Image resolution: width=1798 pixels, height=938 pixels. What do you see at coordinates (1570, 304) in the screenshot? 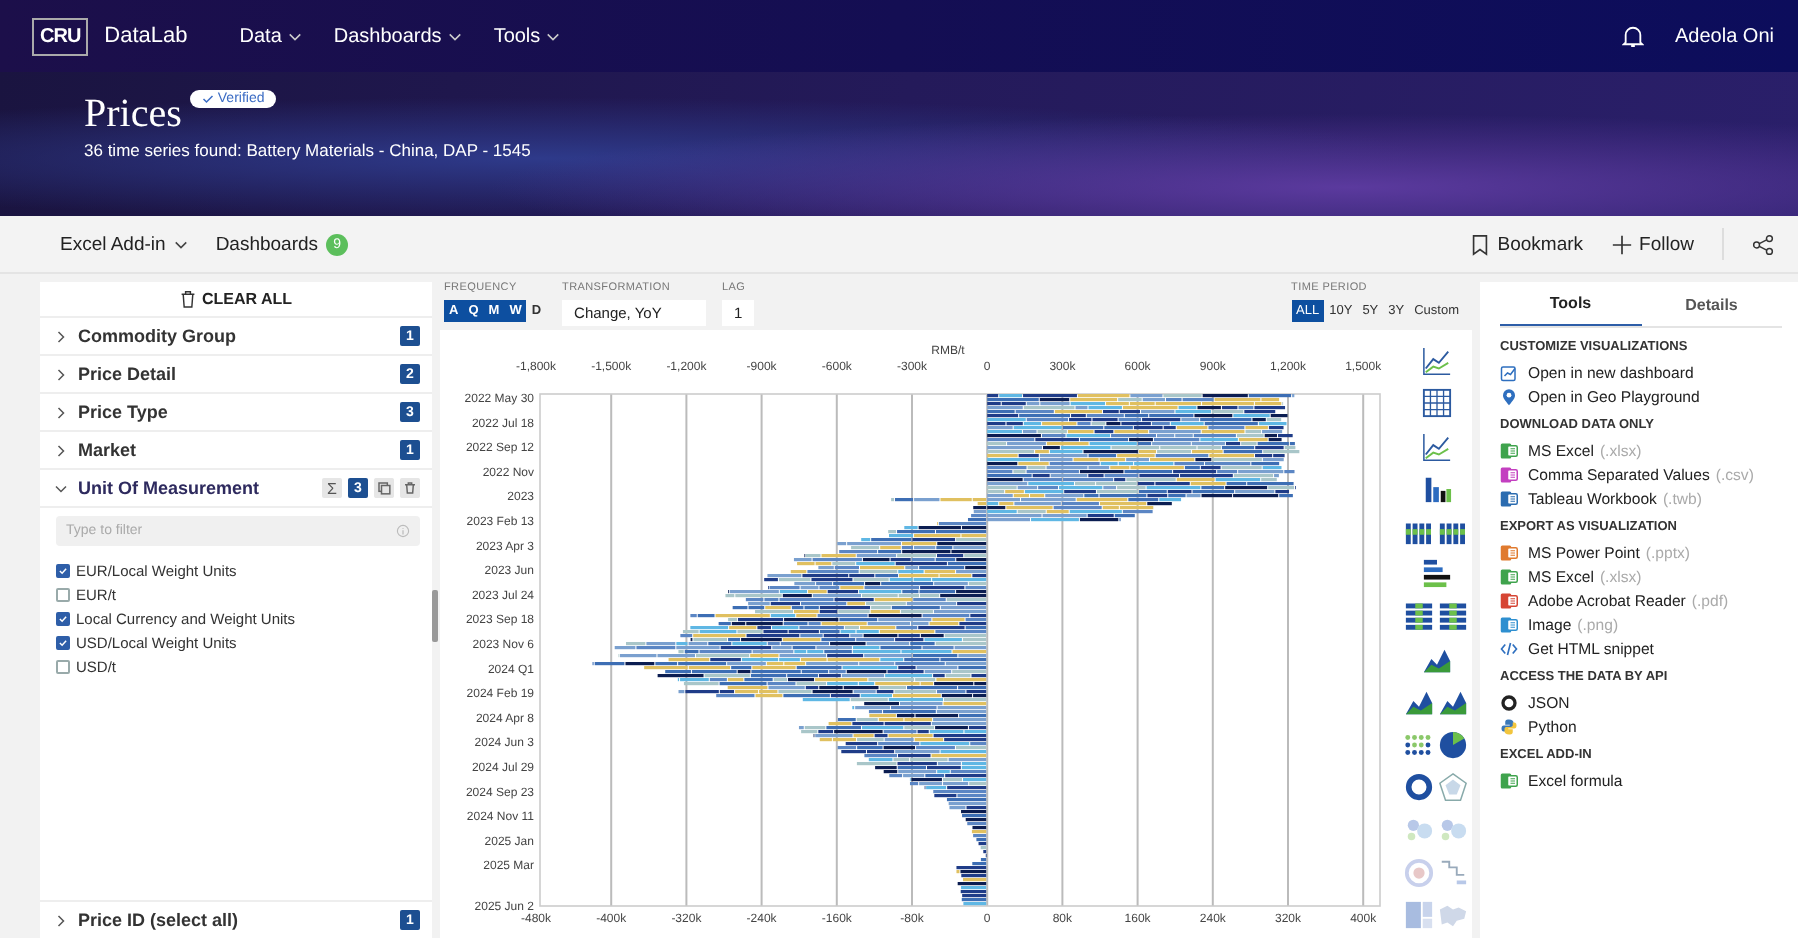
I see `panel-tab: Tools` at bounding box center [1570, 304].